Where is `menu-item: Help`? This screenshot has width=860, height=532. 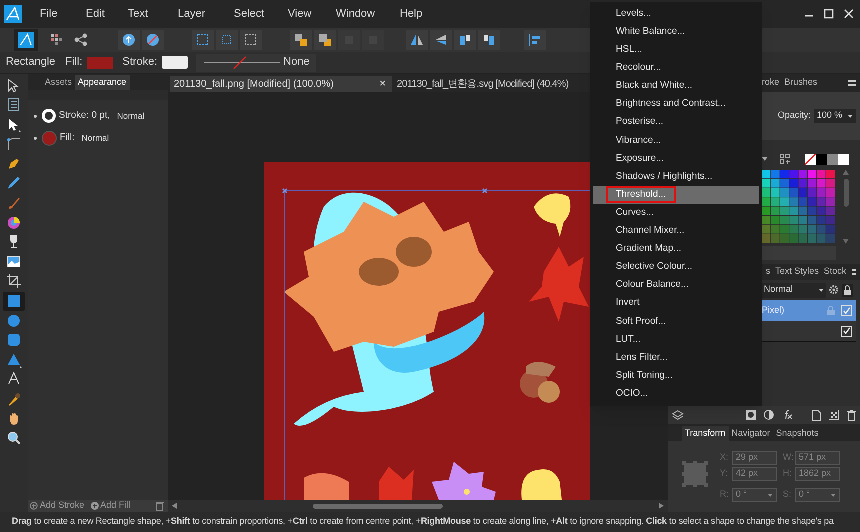 menu-item: Help is located at coordinates (420, 14).